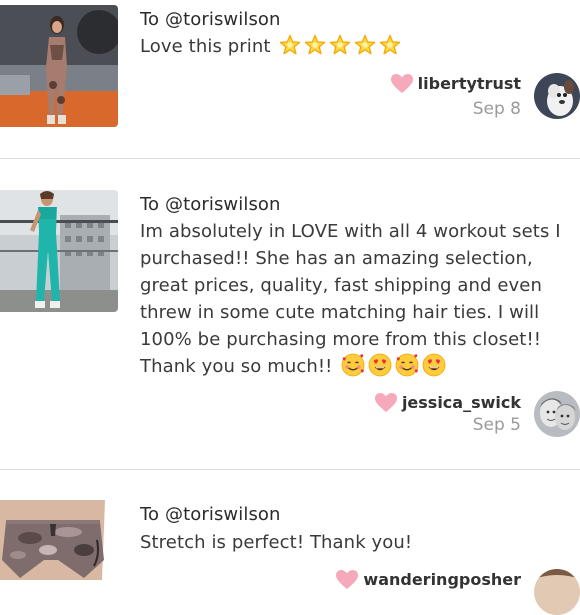 The image size is (580, 615). I want to click on emoji-group, so click(392, 365).